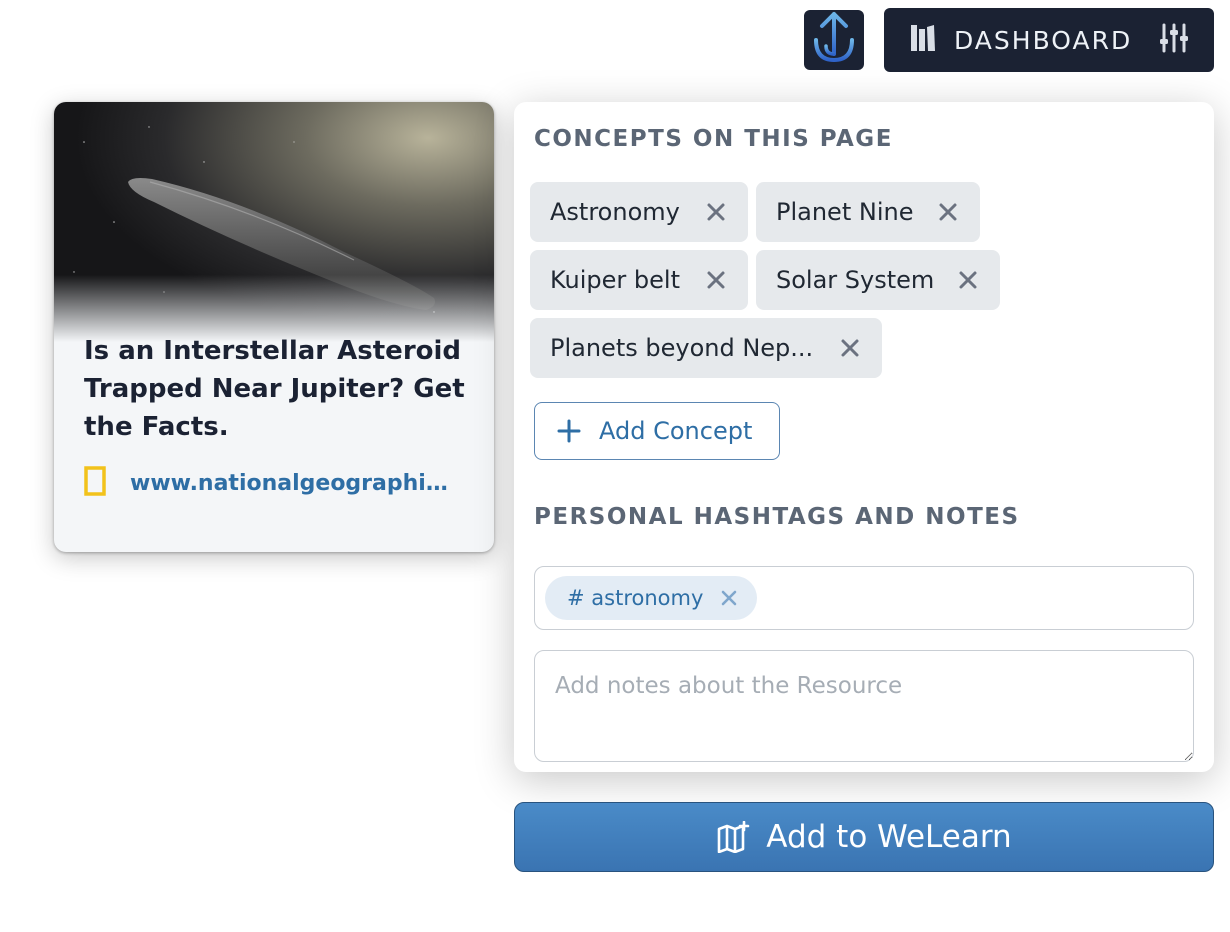 The width and height of the screenshot is (1230, 932). I want to click on notes-field, so click(864, 706).